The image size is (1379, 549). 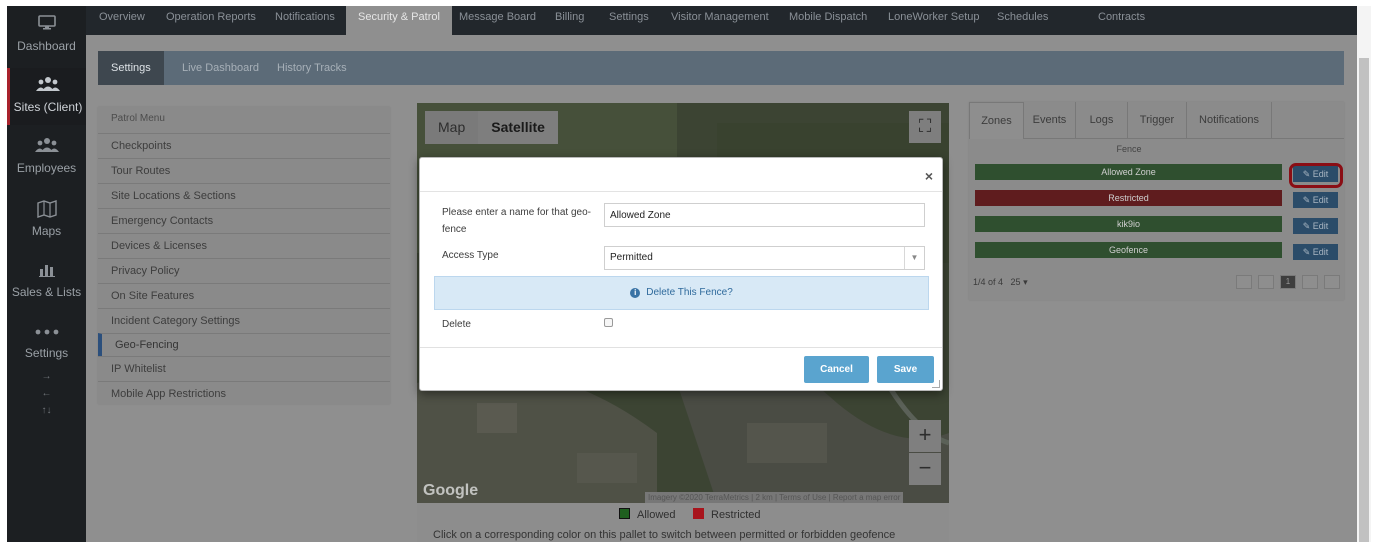 What do you see at coordinates (681, 175) in the screenshot?
I see `modal-header` at bounding box center [681, 175].